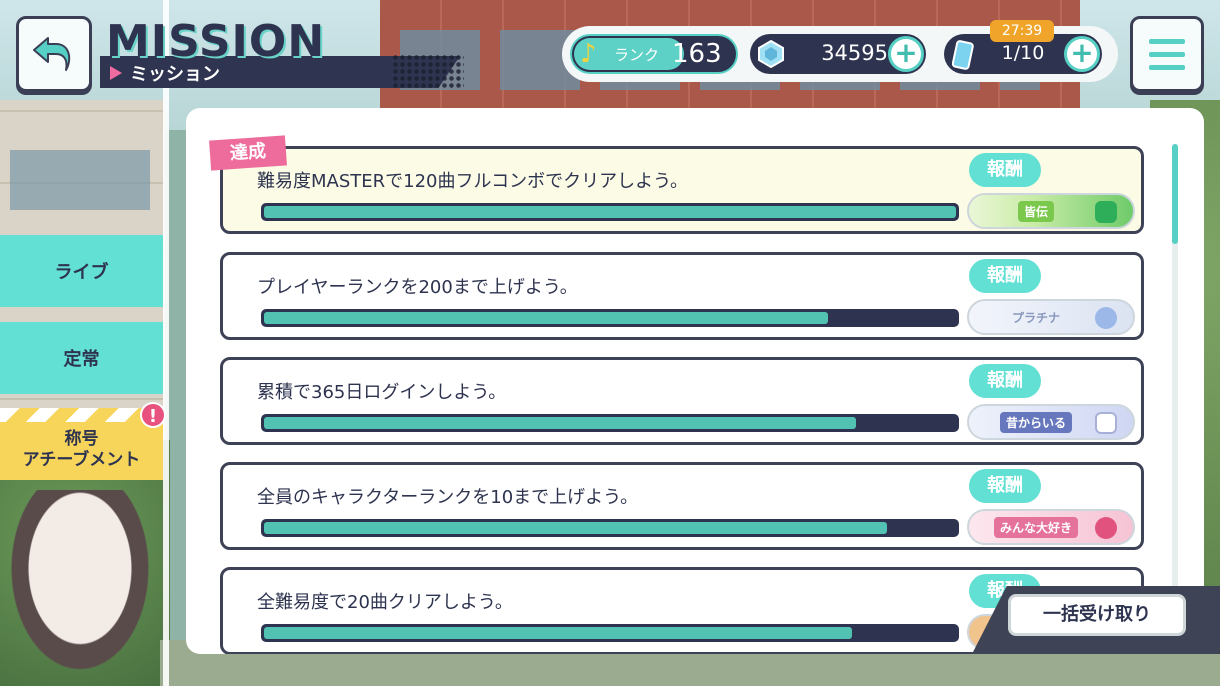 The image size is (1220, 686). I want to click on page-subtitle: ミッション, so click(175, 74).